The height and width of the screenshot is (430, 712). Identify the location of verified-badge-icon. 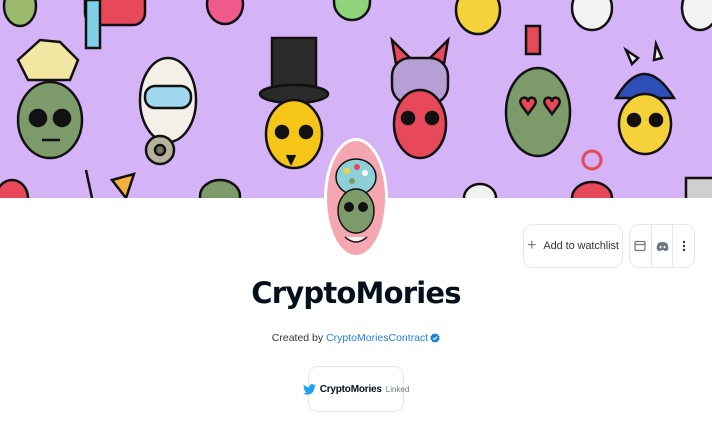
(435, 339).